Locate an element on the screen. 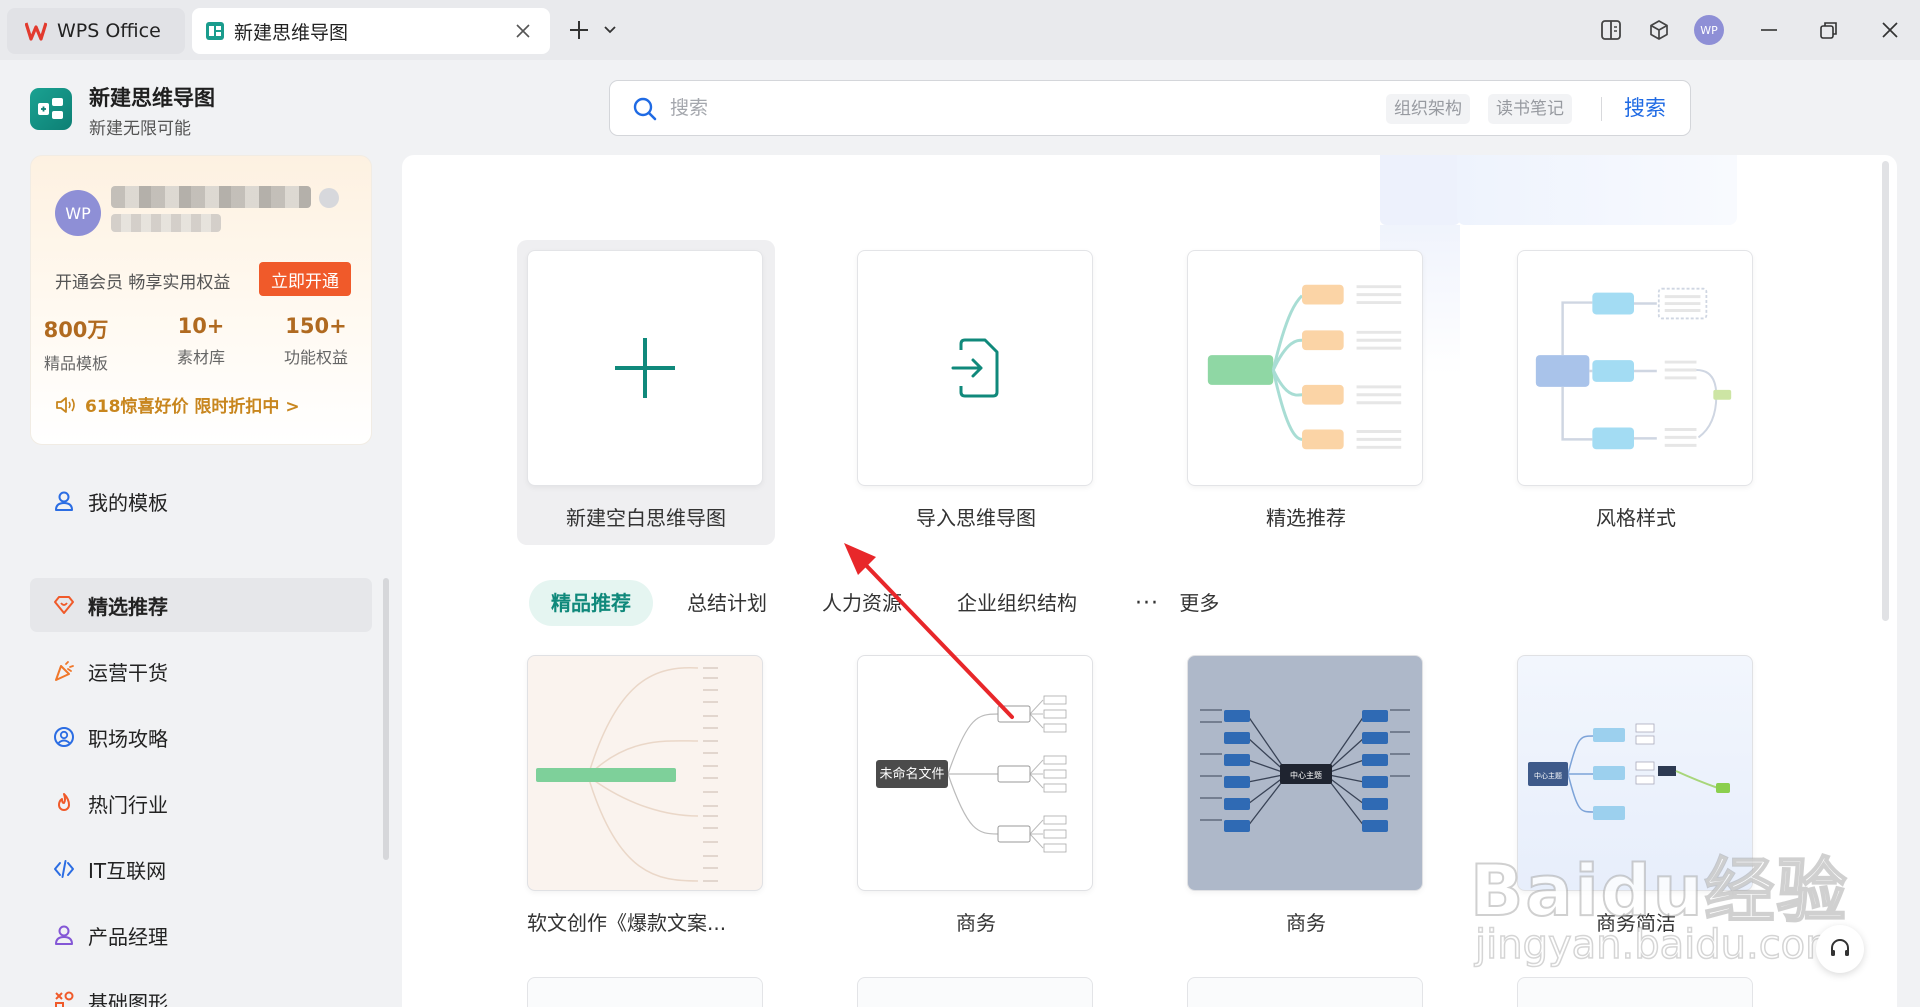 The width and height of the screenshot is (1920, 1007). new-blank-mindmap-button: 新建空白思维导图 is located at coordinates (646, 392).